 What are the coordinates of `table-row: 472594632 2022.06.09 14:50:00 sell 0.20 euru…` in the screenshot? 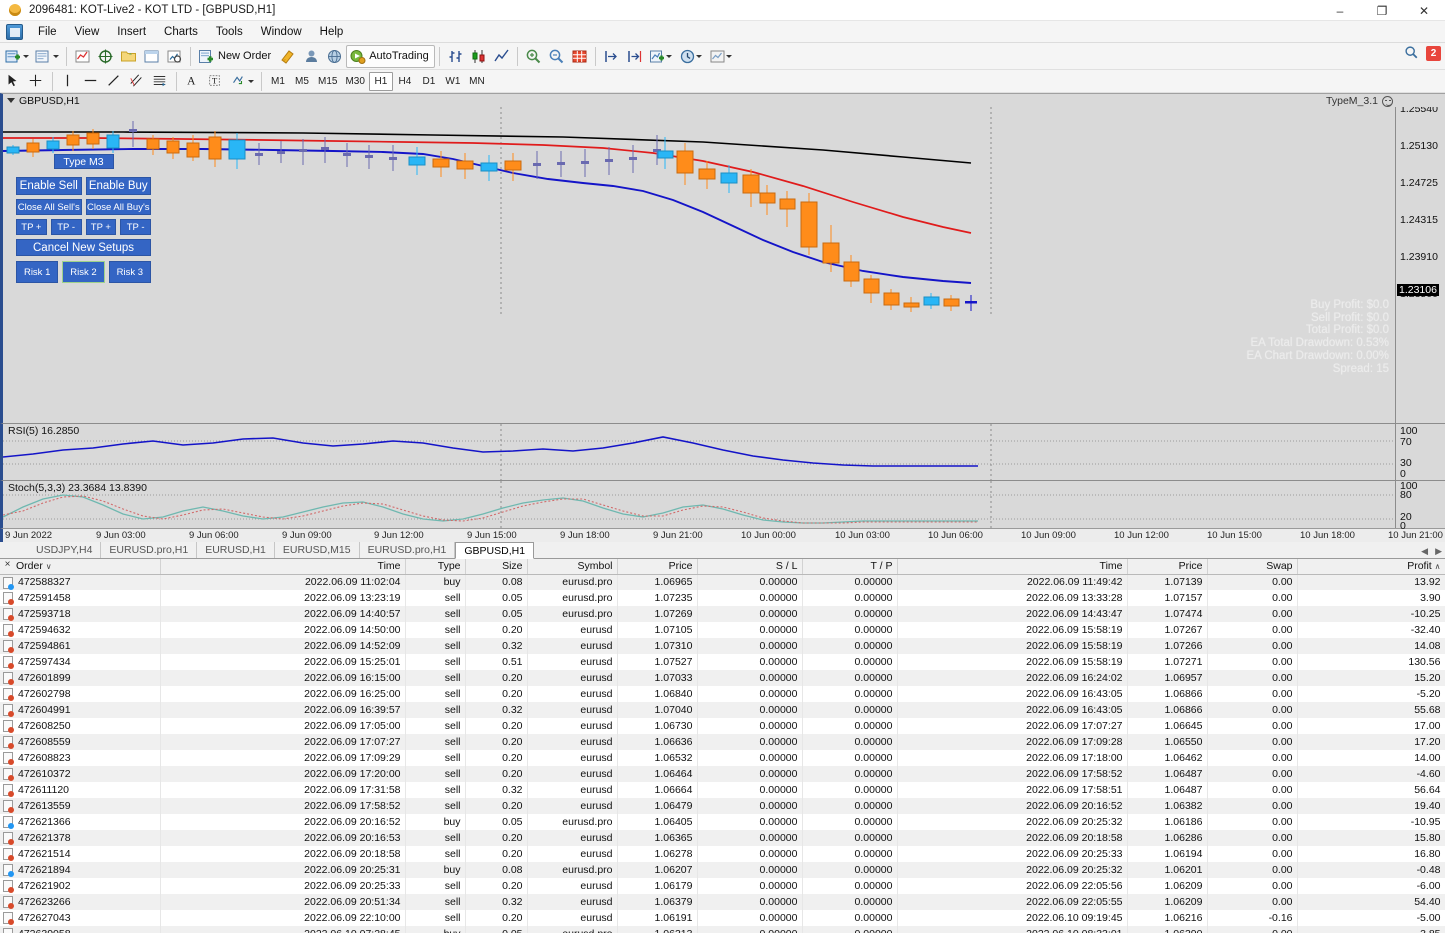 It's located at (722, 630).